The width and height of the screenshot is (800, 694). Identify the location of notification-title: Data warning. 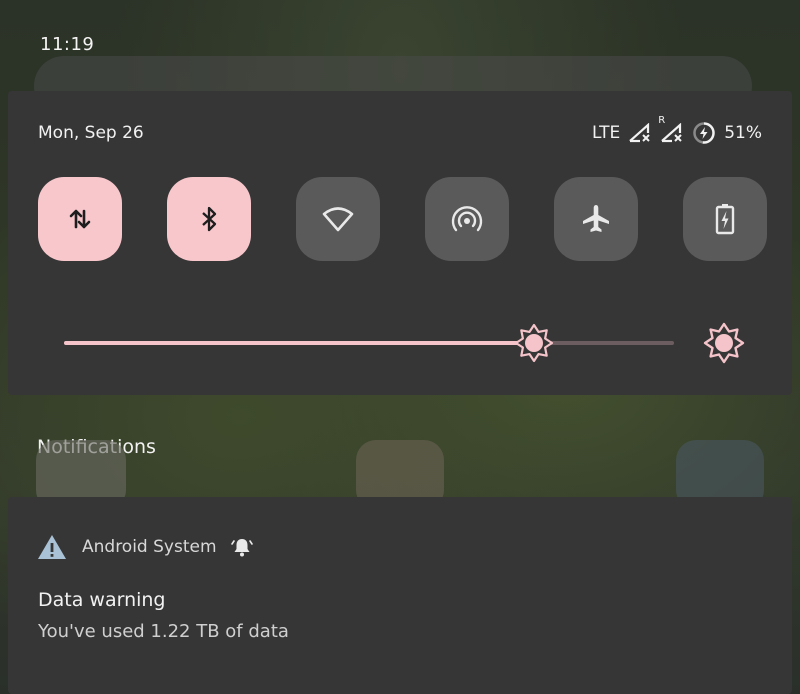
(102, 600).